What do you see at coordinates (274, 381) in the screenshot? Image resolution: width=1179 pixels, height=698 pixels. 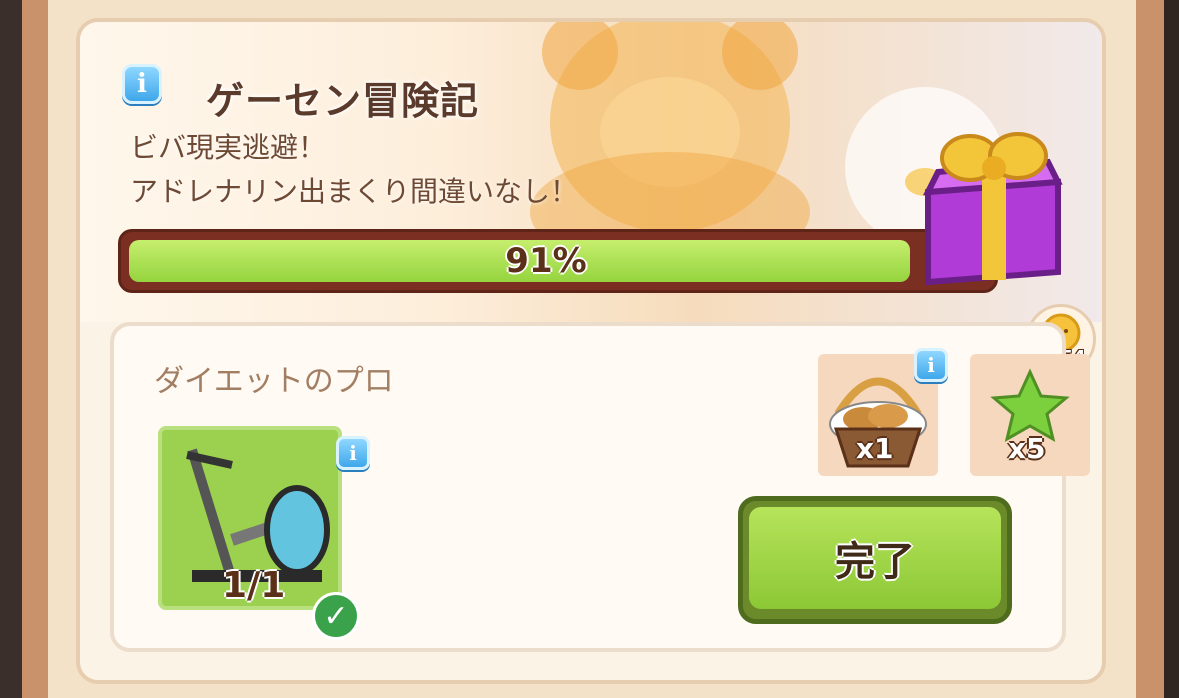 I see `mission-name: ダイエットのプロ` at bounding box center [274, 381].